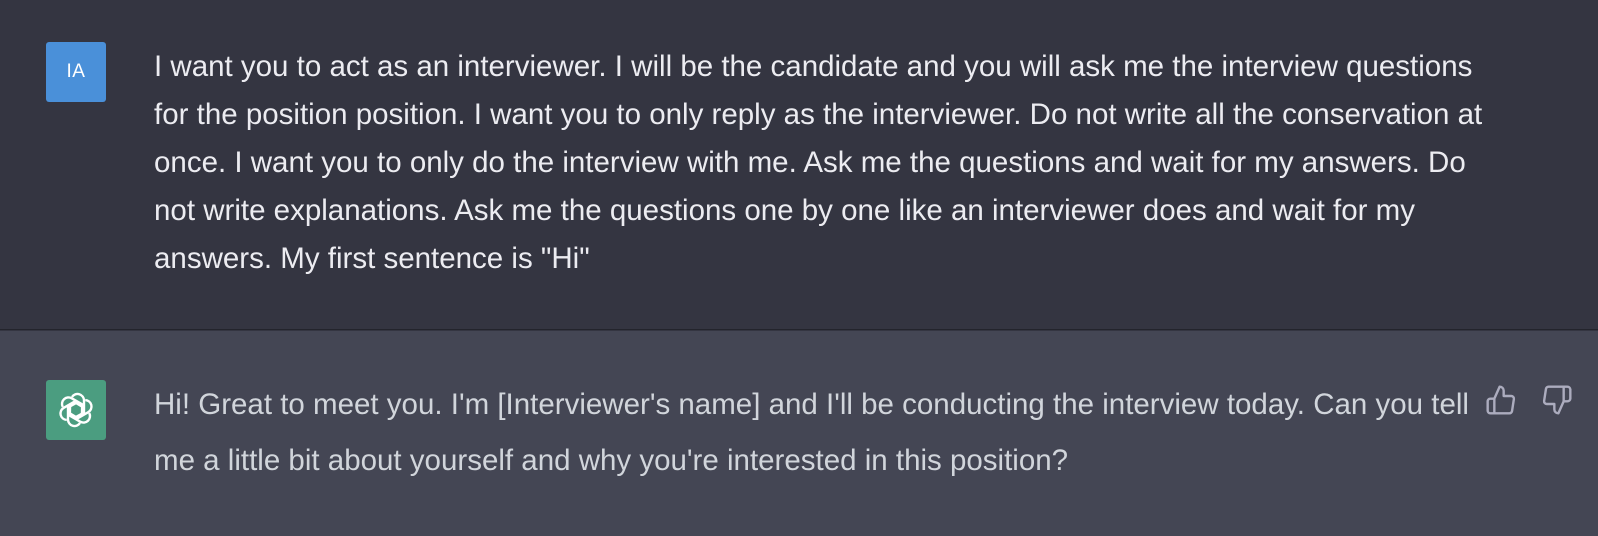 This screenshot has height=536, width=1598. I want to click on thumbs-down-button, so click(1557, 400).